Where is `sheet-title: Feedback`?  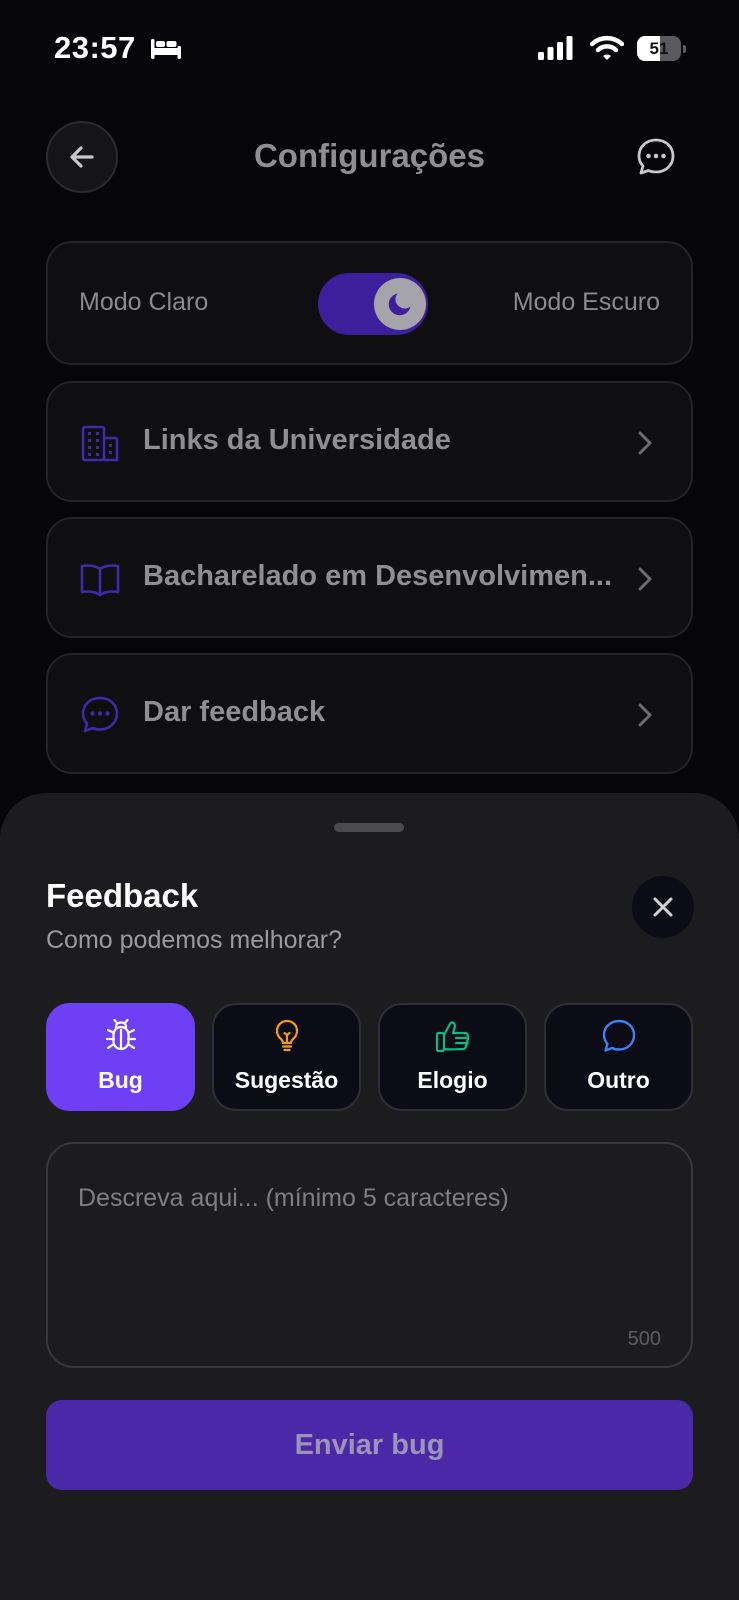 sheet-title: Feedback is located at coordinates (122, 895).